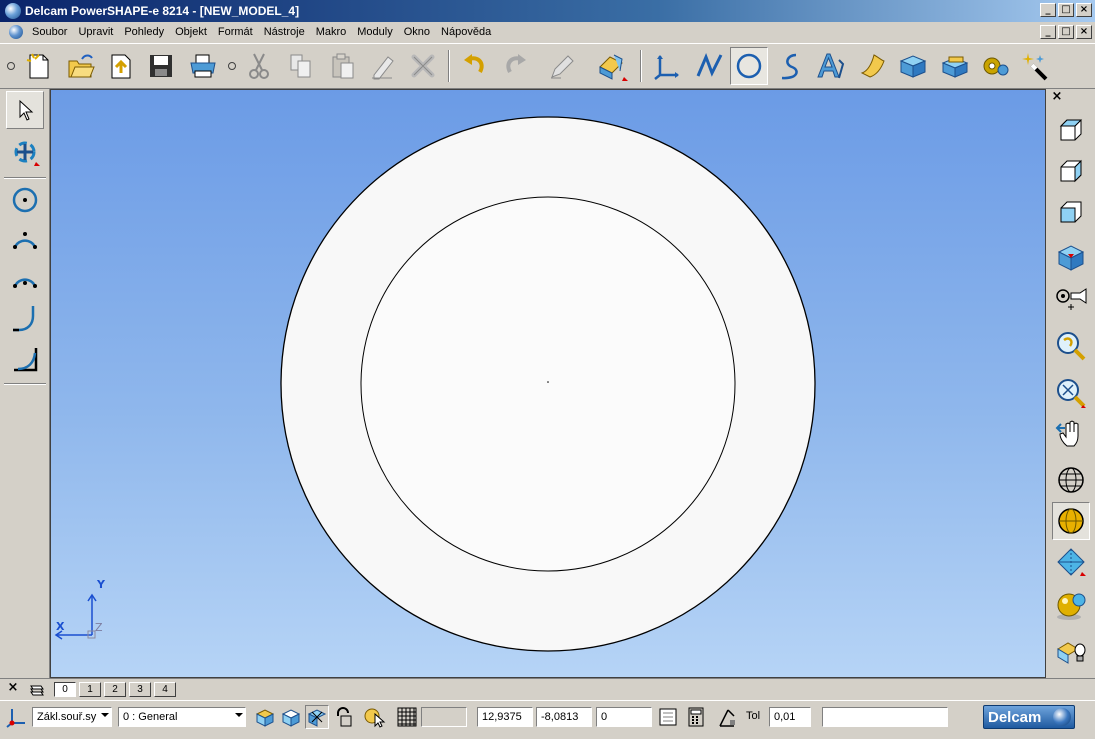 The height and width of the screenshot is (739, 1095). Describe the element at coordinates (417, 32) in the screenshot. I see `menu-okno: Okno` at that location.